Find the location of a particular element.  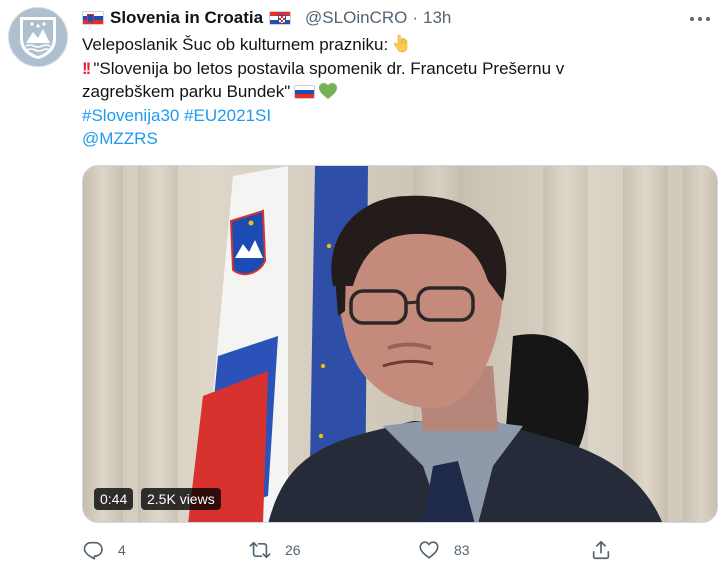

heart-icon is located at coordinates (429, 550).